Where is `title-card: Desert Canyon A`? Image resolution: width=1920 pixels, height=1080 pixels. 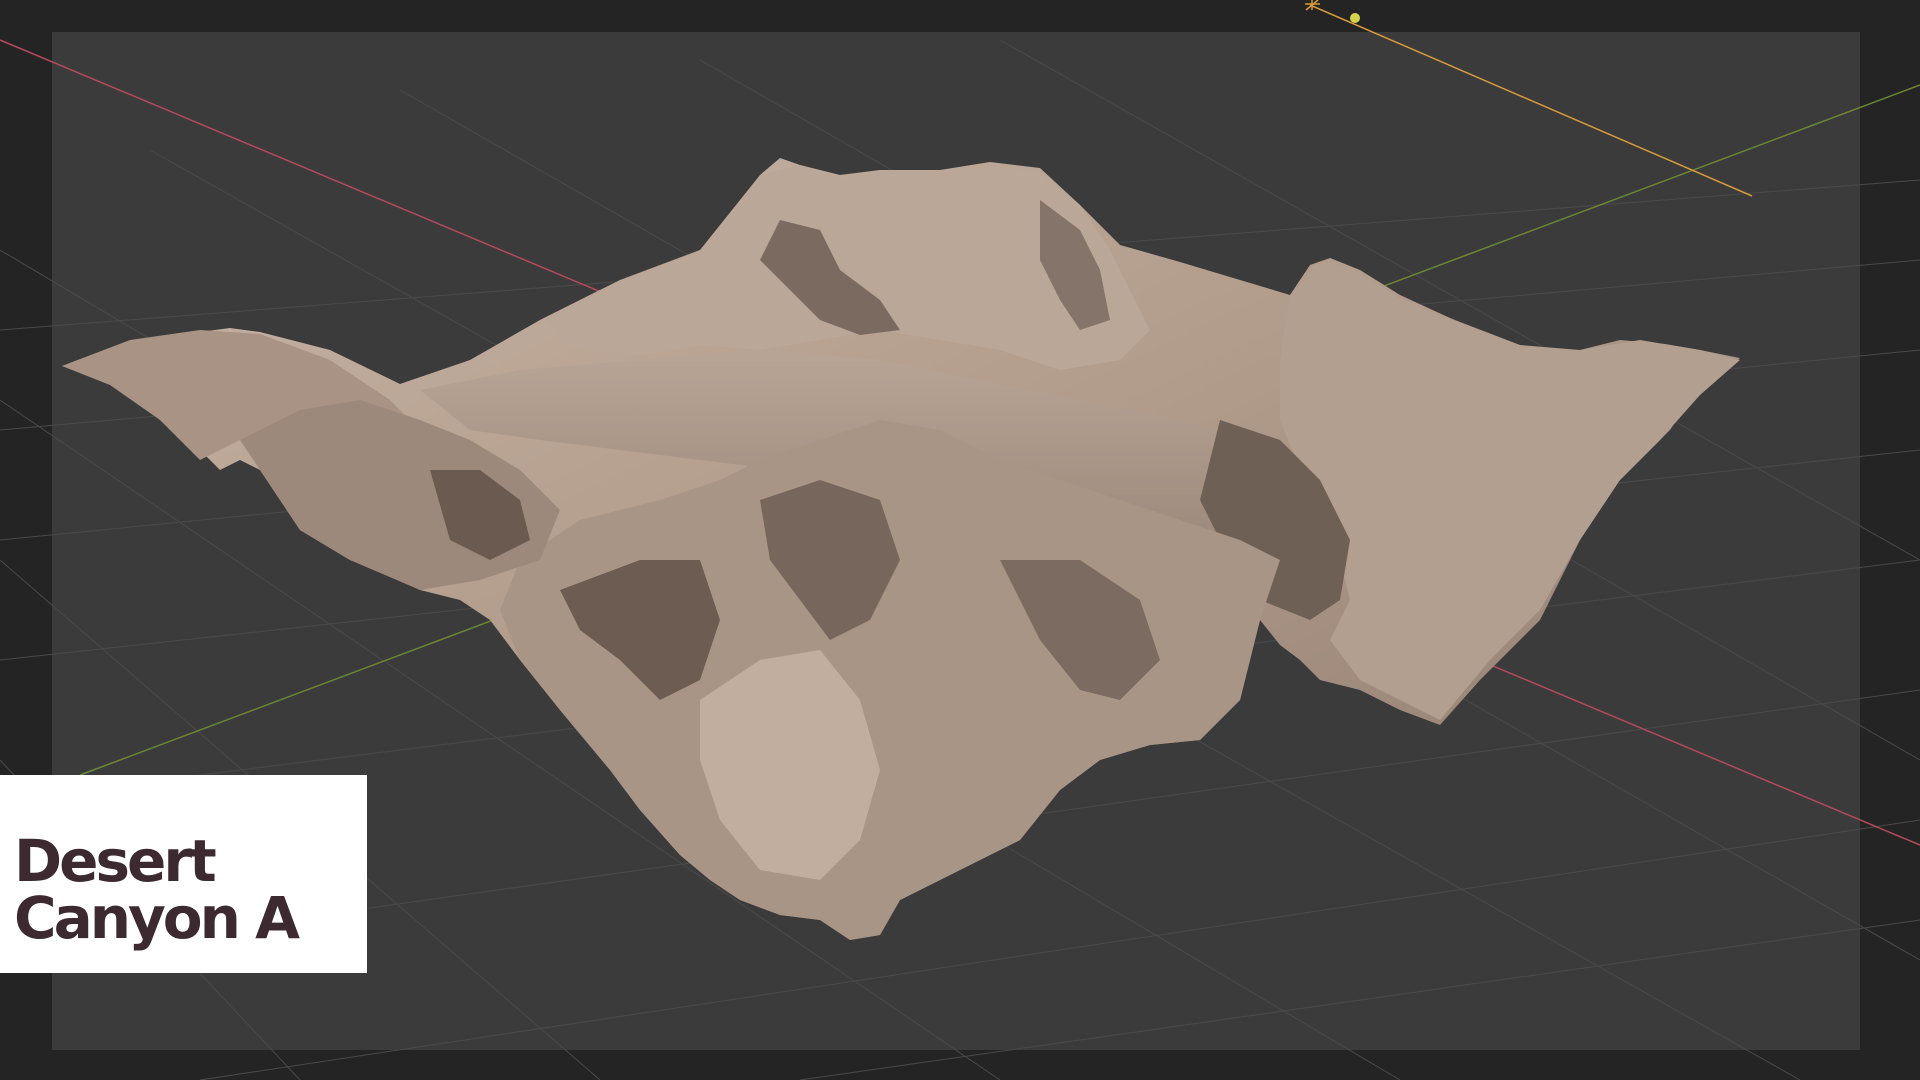 title-card: Desert Canyon A is located at coordinates (183, 874).